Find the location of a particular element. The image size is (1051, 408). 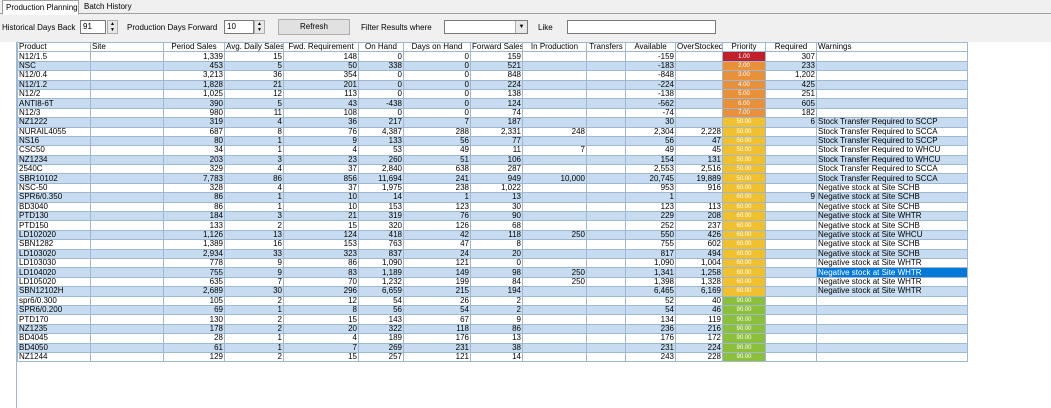

table-cell: 6,465 is located at coordinates (650, 291).